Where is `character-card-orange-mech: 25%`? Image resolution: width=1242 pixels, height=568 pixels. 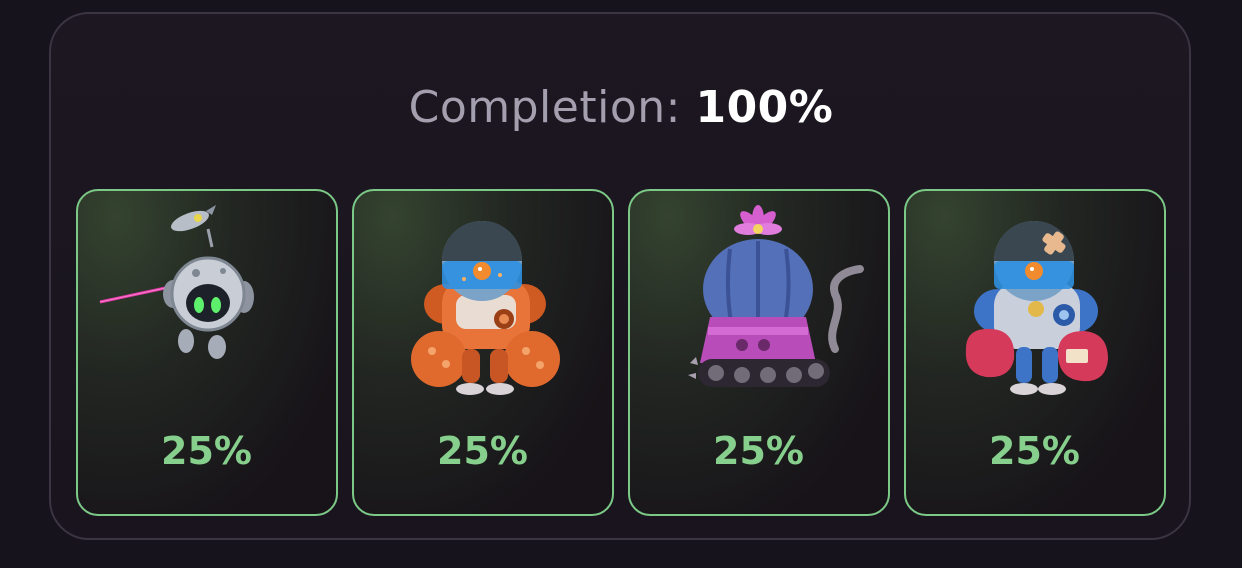
character-card-orange-mech: 25% is located at coordinates (483, 352).